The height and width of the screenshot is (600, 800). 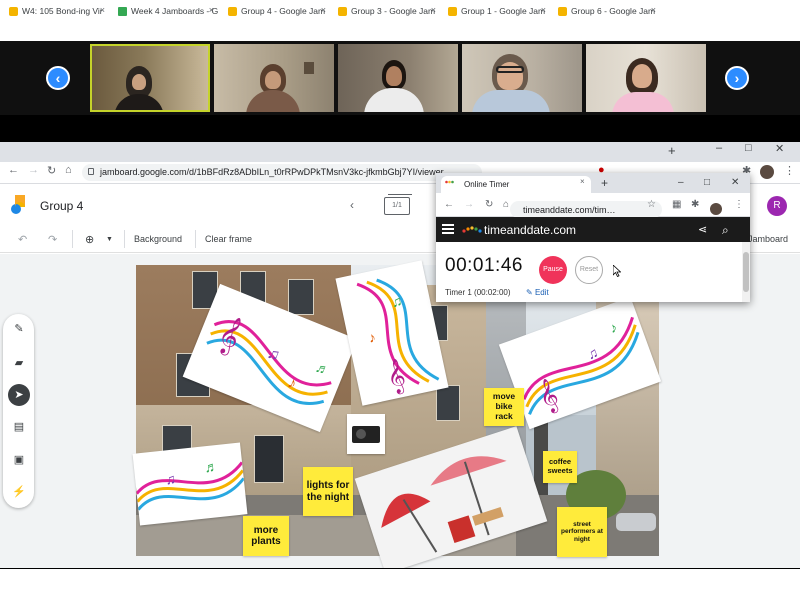 I want to click on gallery-next-button: ›, so click(x=737, y=78).